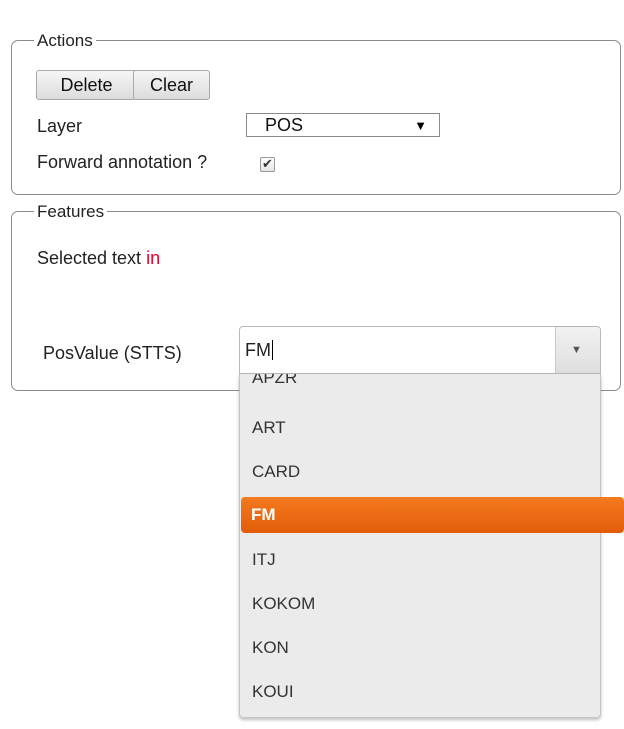 This screenshot has height=729, width=624. I want to click on option-kon: KON, so click(420, 648).